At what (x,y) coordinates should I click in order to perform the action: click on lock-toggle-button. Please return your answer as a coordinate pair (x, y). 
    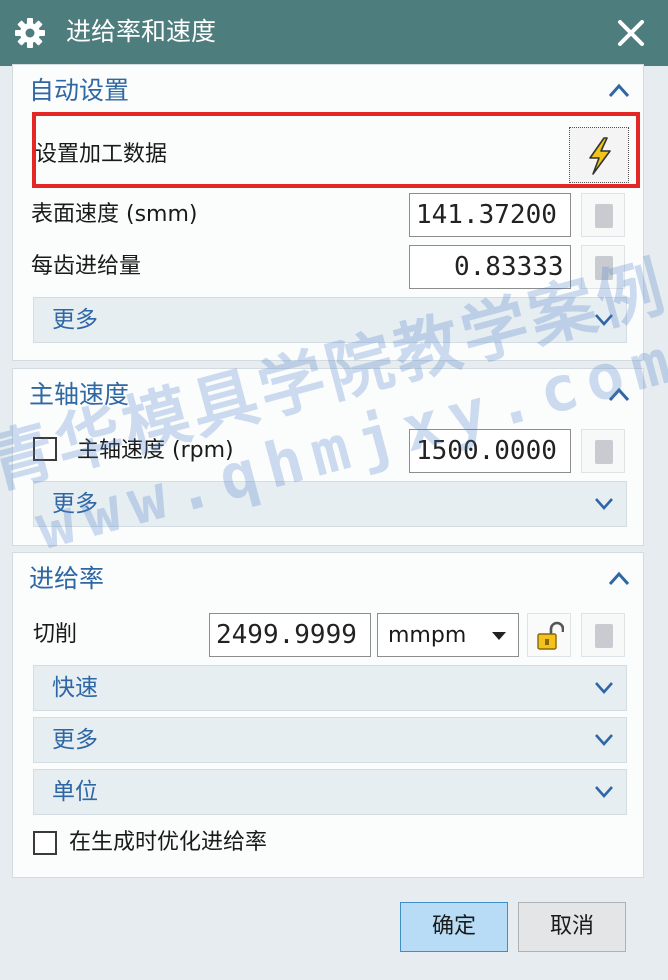
    Looking at the image, I should click on (549, 635).